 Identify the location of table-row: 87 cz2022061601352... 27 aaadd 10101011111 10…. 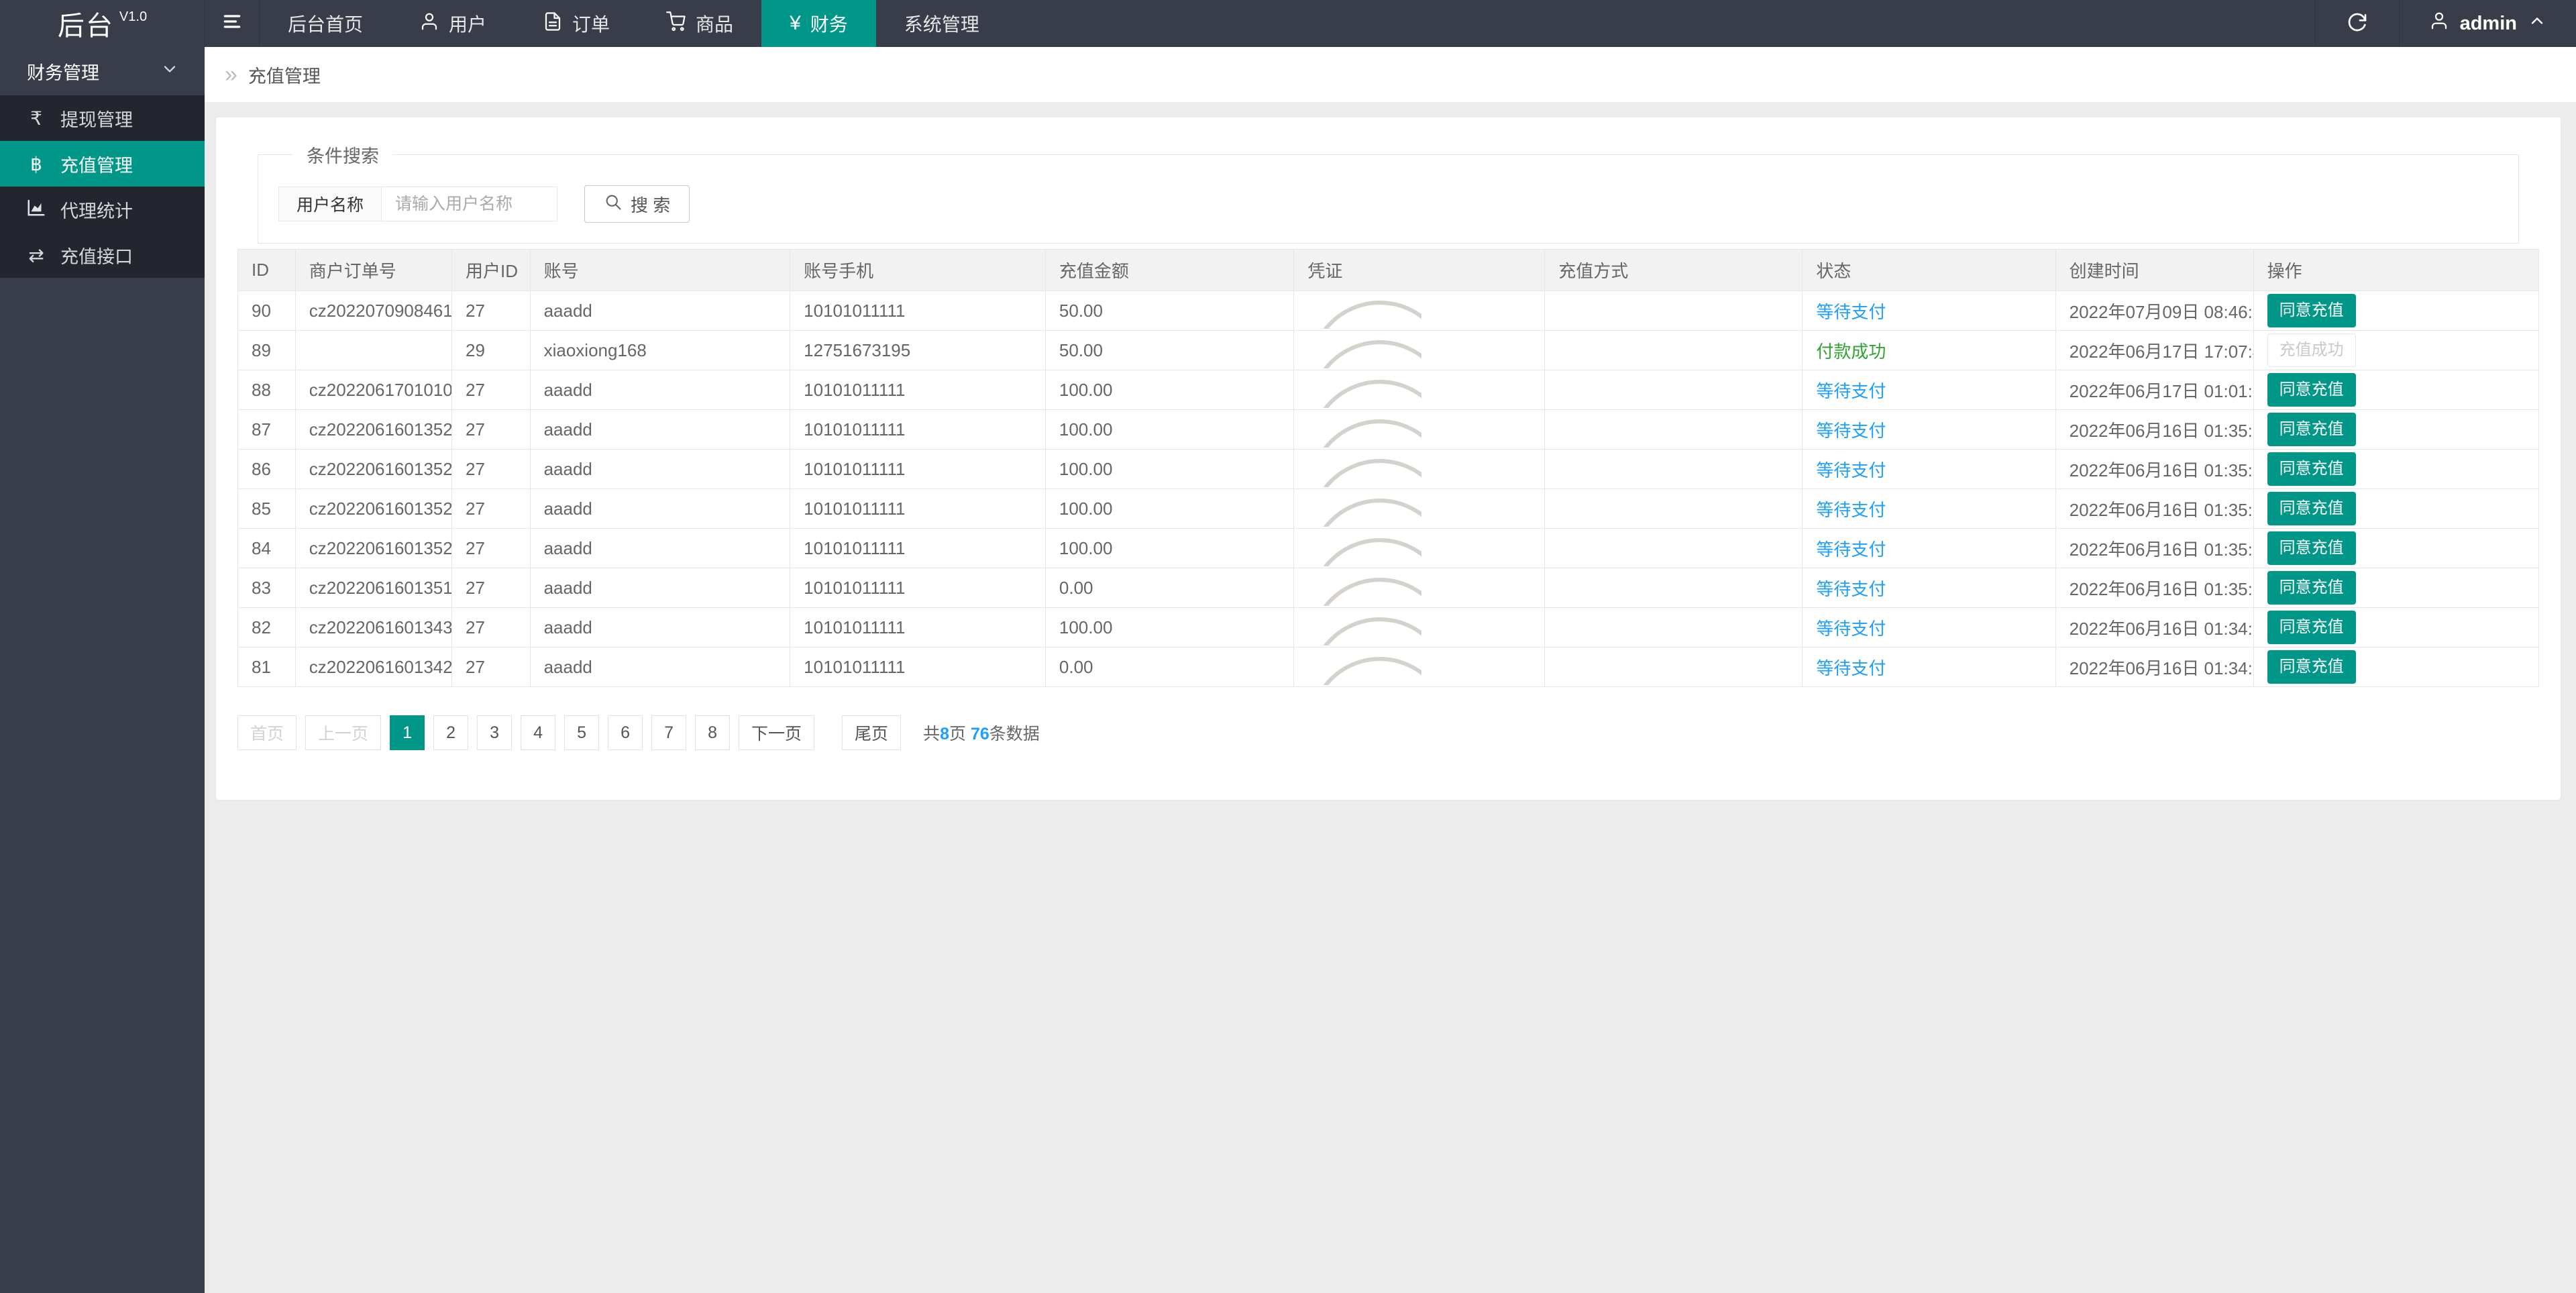
(1388, 429).